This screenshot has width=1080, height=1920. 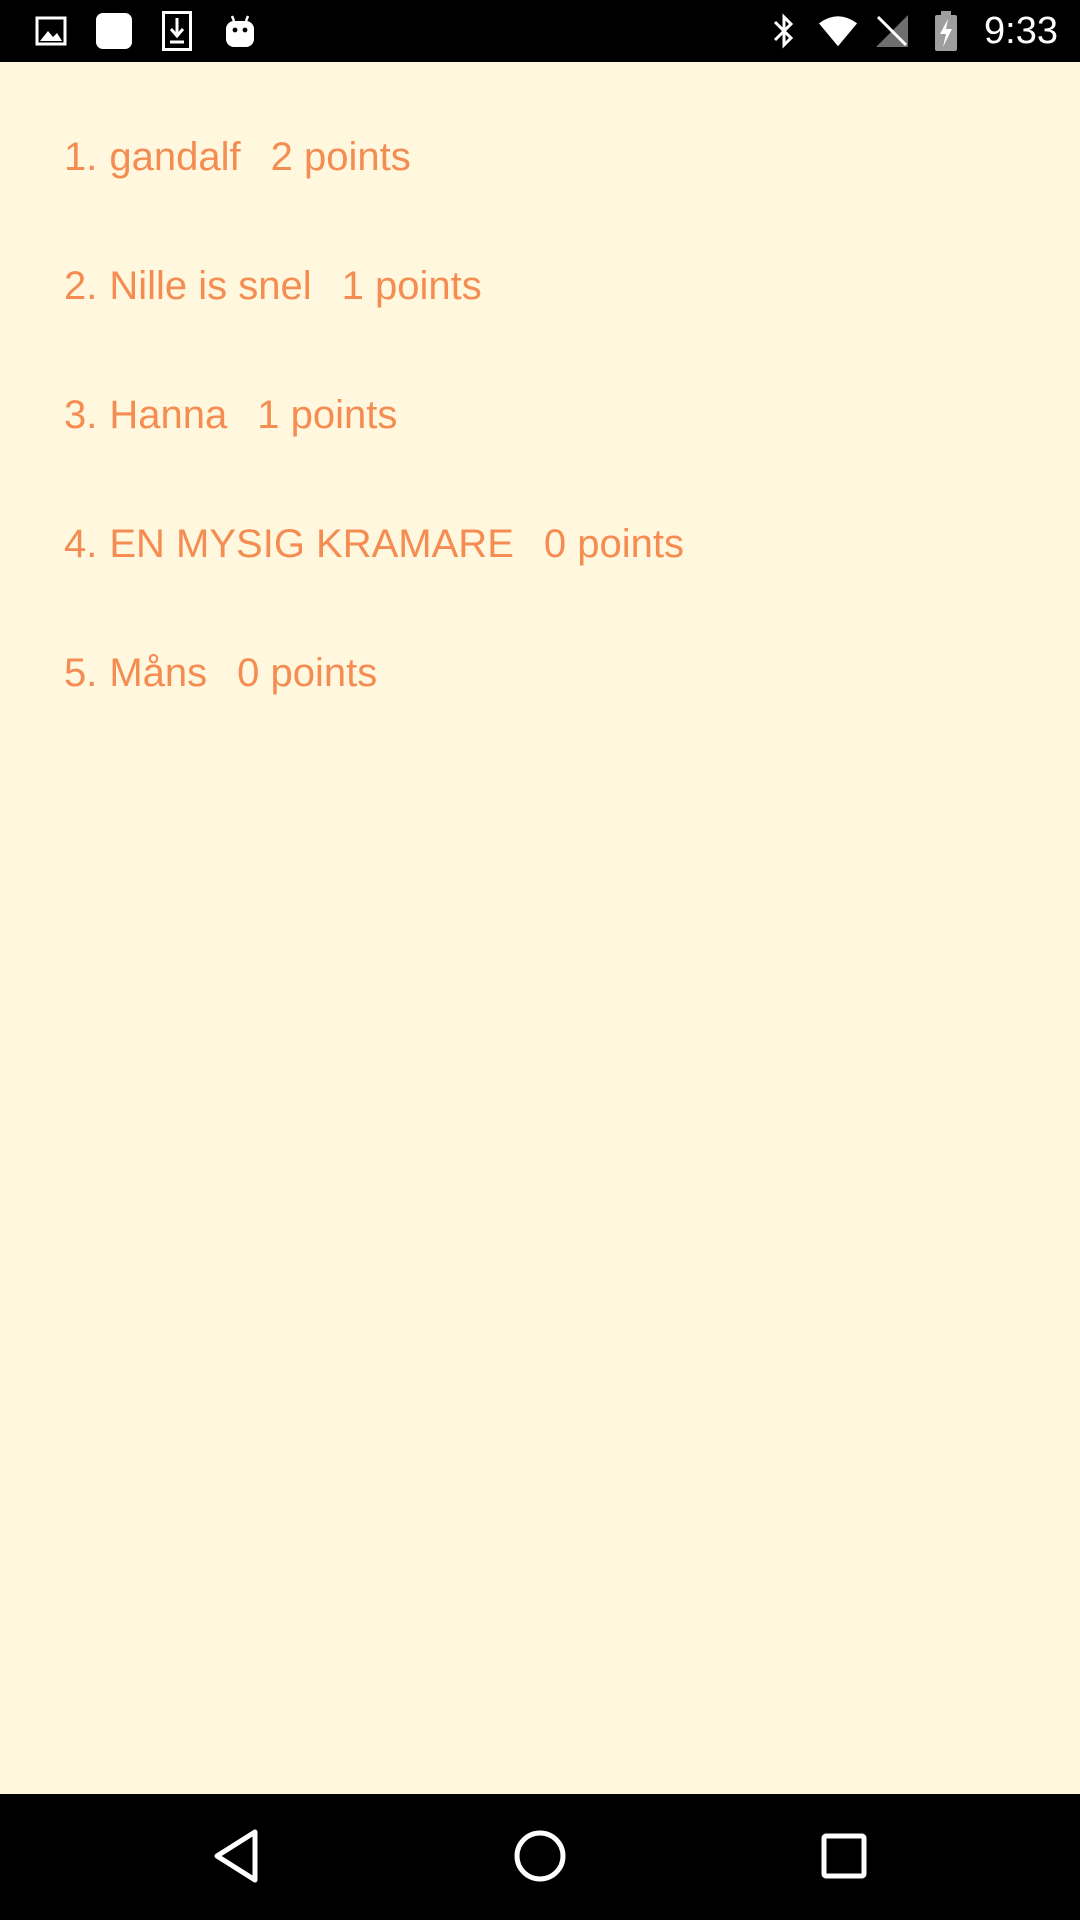 I want to click on gallery-icon, so click(x=51, y=31).